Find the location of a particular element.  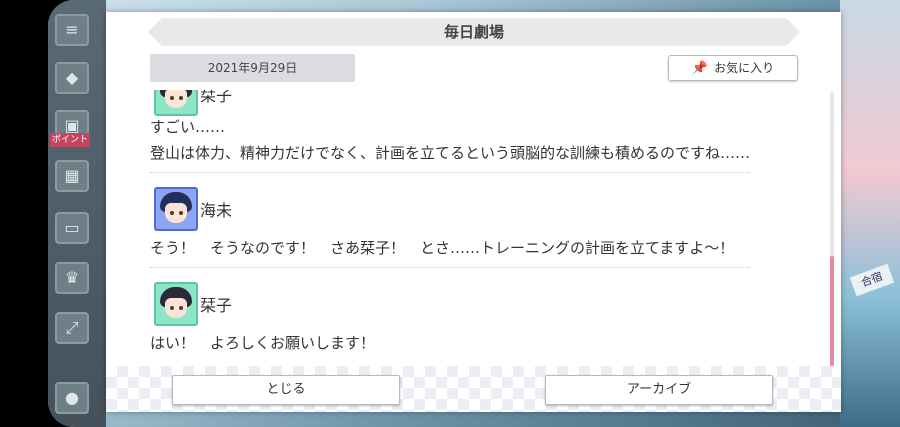

pin-icon: 📌 is located at coordinates (700, 68).